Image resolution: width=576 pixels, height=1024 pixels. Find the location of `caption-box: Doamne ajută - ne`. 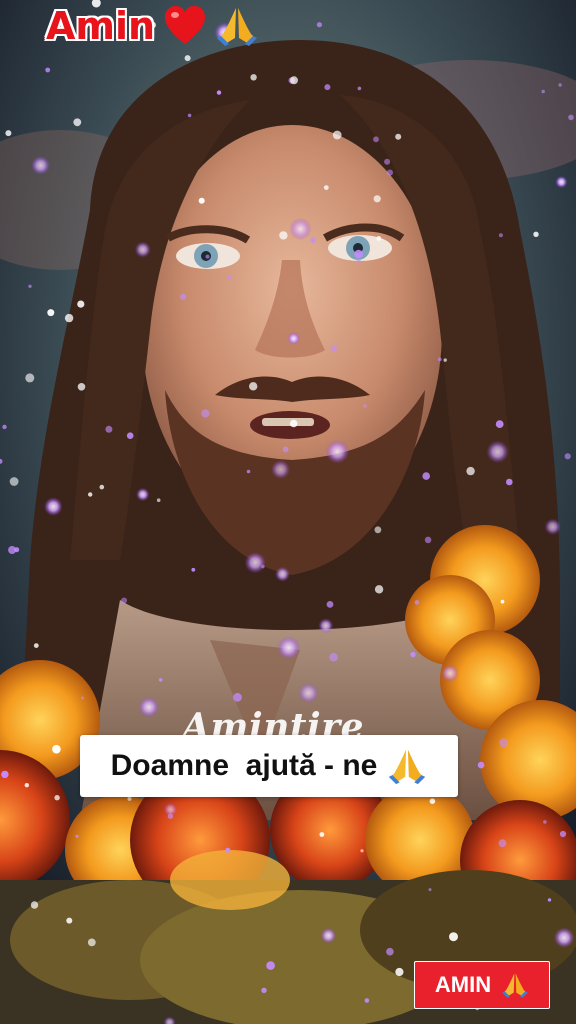

caption-box: Doamne ajută - ne is located at coordinates (269, 766).